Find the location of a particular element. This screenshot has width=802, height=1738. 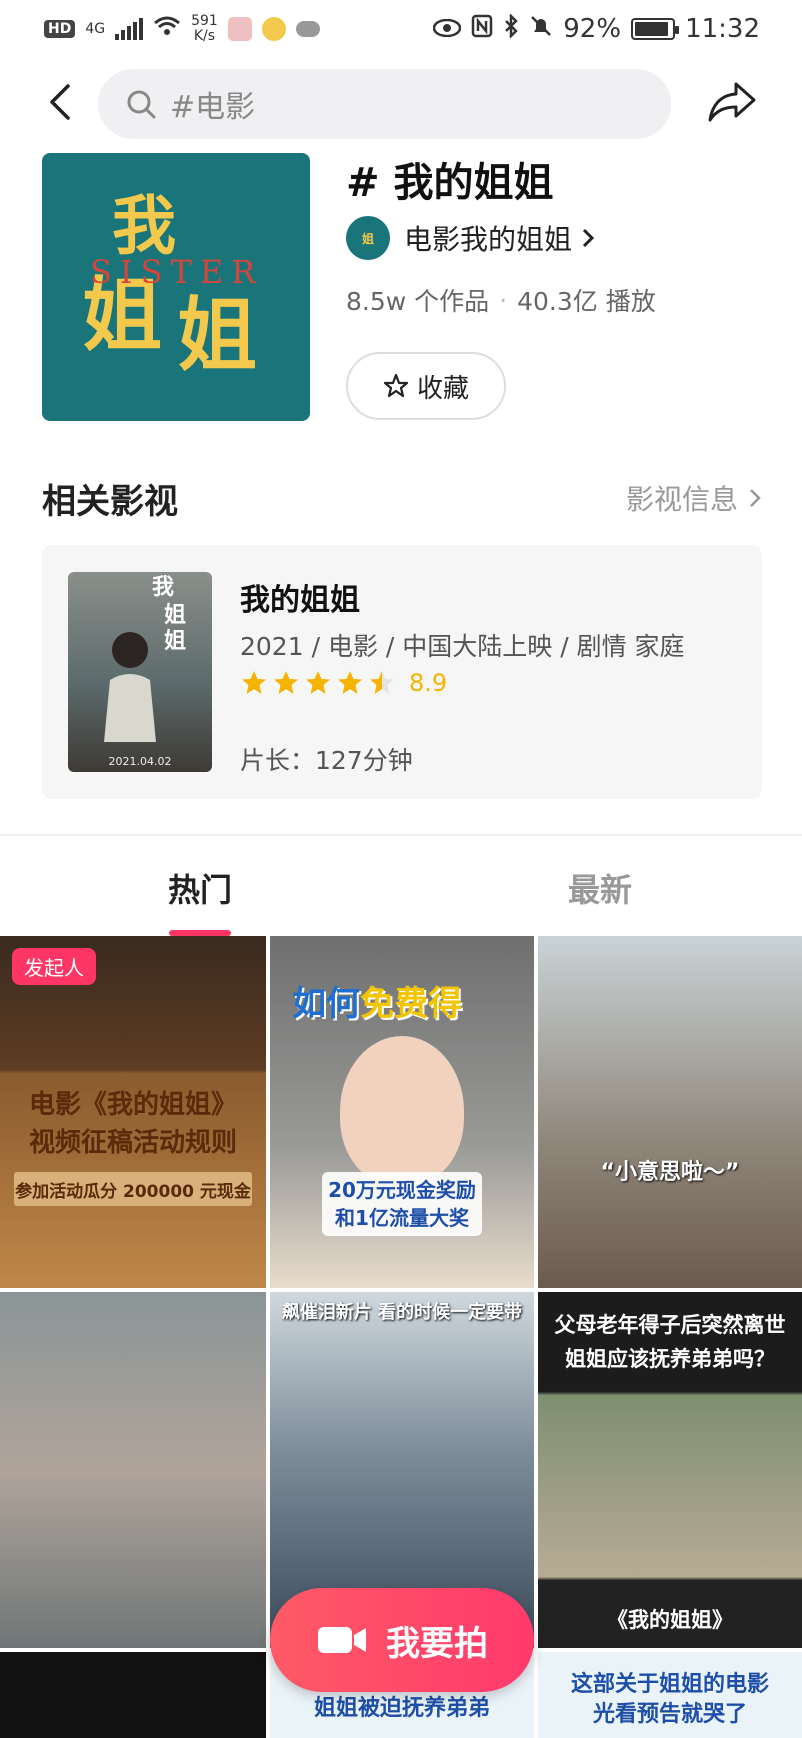

network-speed: 591 K/s is located at coordinates (204, 29).